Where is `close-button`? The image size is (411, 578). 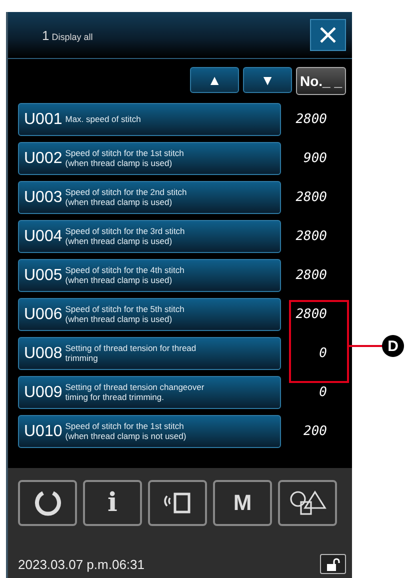 close-button is located at coordinates (328, 35).